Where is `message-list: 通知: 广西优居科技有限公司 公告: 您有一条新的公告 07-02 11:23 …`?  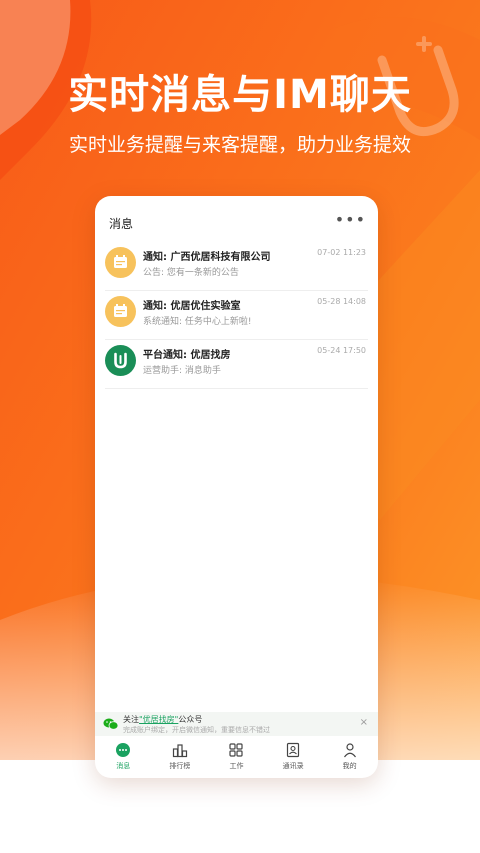 message-list: 通知: 广西优居科技有限公司 公告: 您有一条新的公告 07-02 11:23 … is located at coordinates (236, 315).